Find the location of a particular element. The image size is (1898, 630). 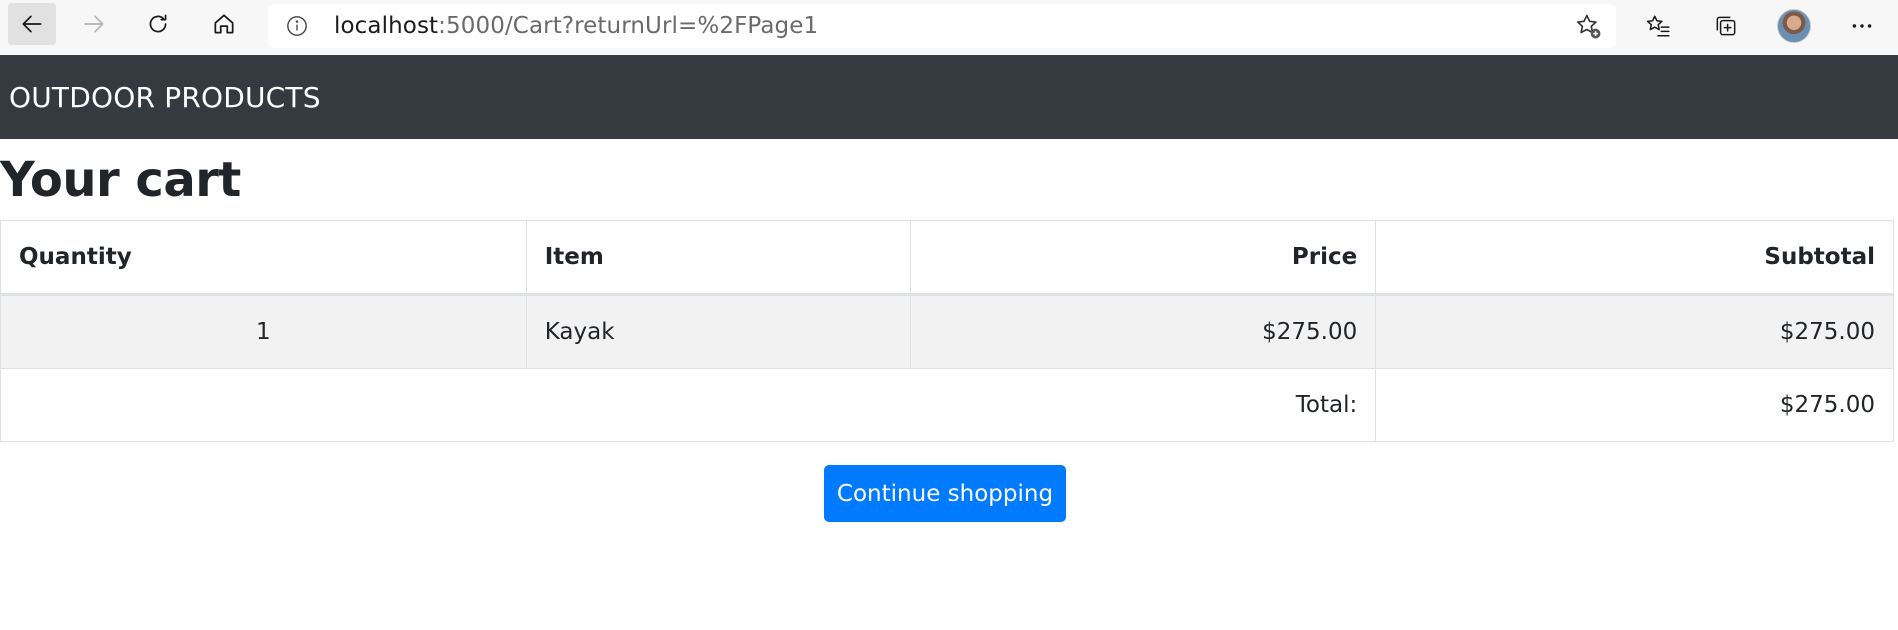

forward-button is located at coordinates (94, 24).